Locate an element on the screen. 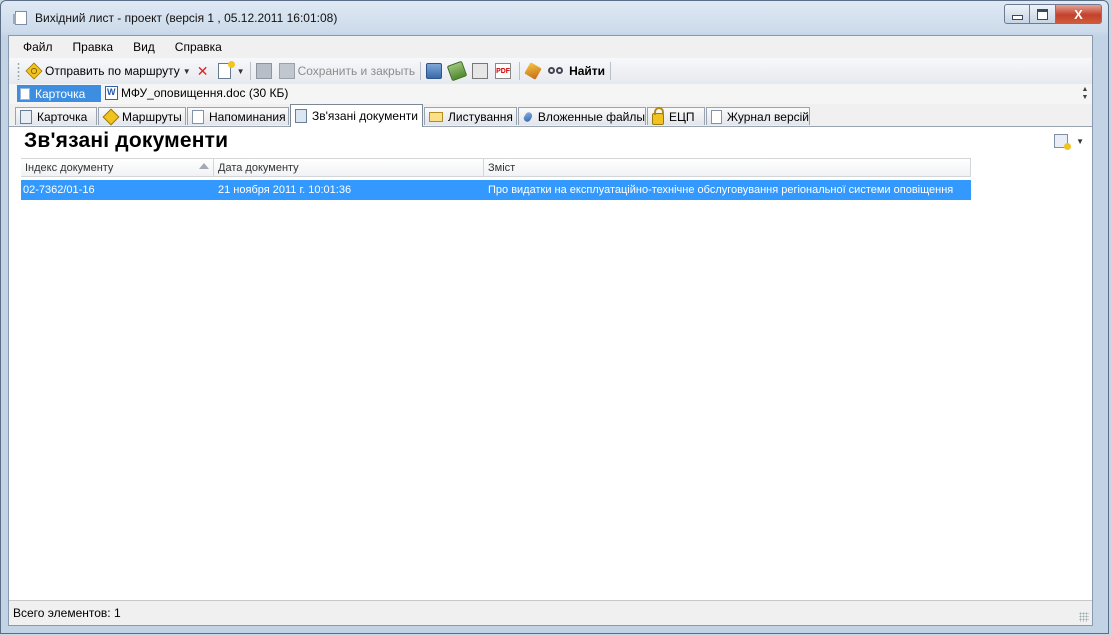 The height and width of the screenshot is (636, 1111). scroll-up-icon: ▲ is located at coordinates (1085, 90).